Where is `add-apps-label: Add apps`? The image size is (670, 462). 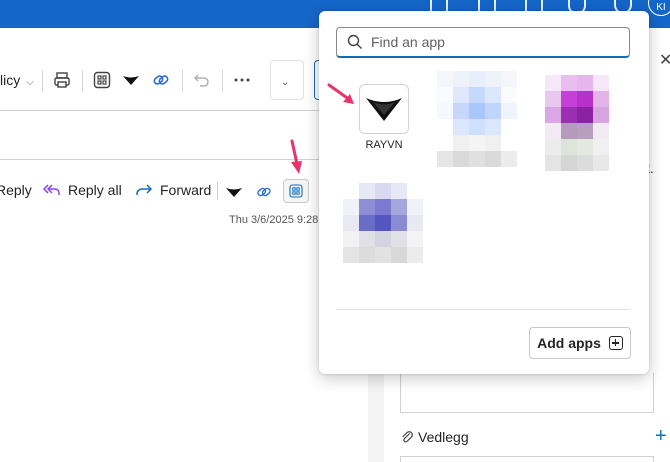 add-apps-label: Add apps is located at coordinates (569, 343).